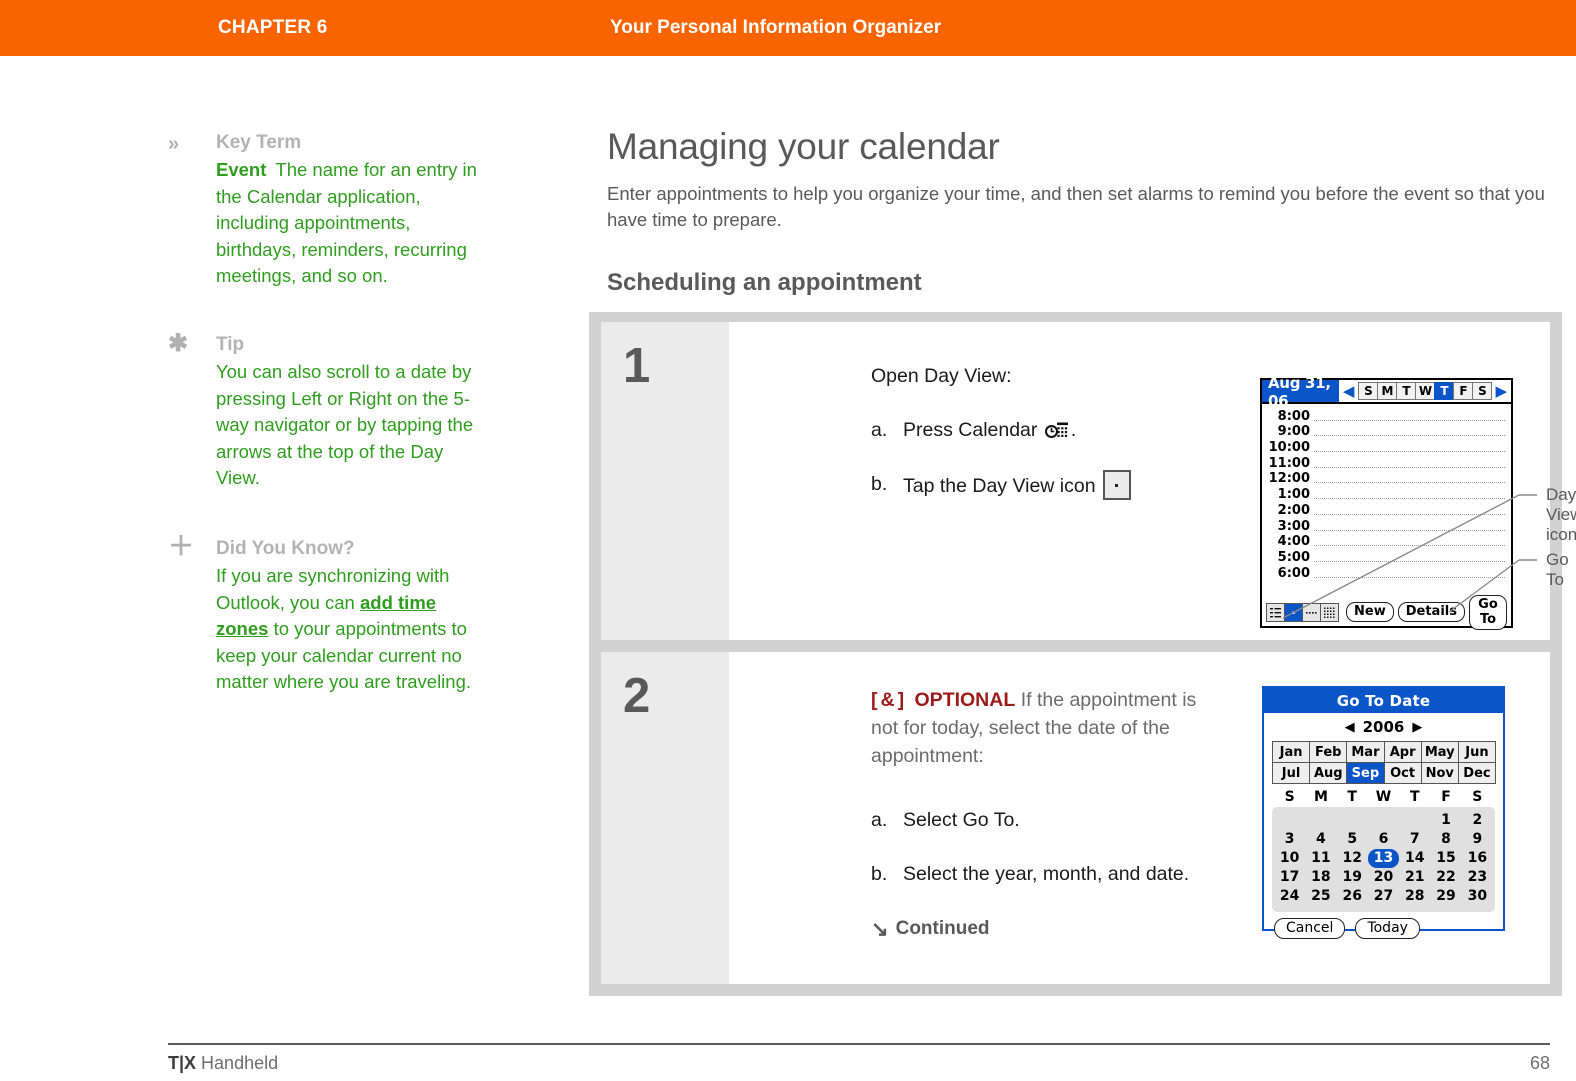 Image resolution: width=1576 pixels, height=1081 pixels. What do you see at coordinates (1320, 858) in the screenshot?
I see `gotodate-day: 11` at bounding box center [1320, 858].